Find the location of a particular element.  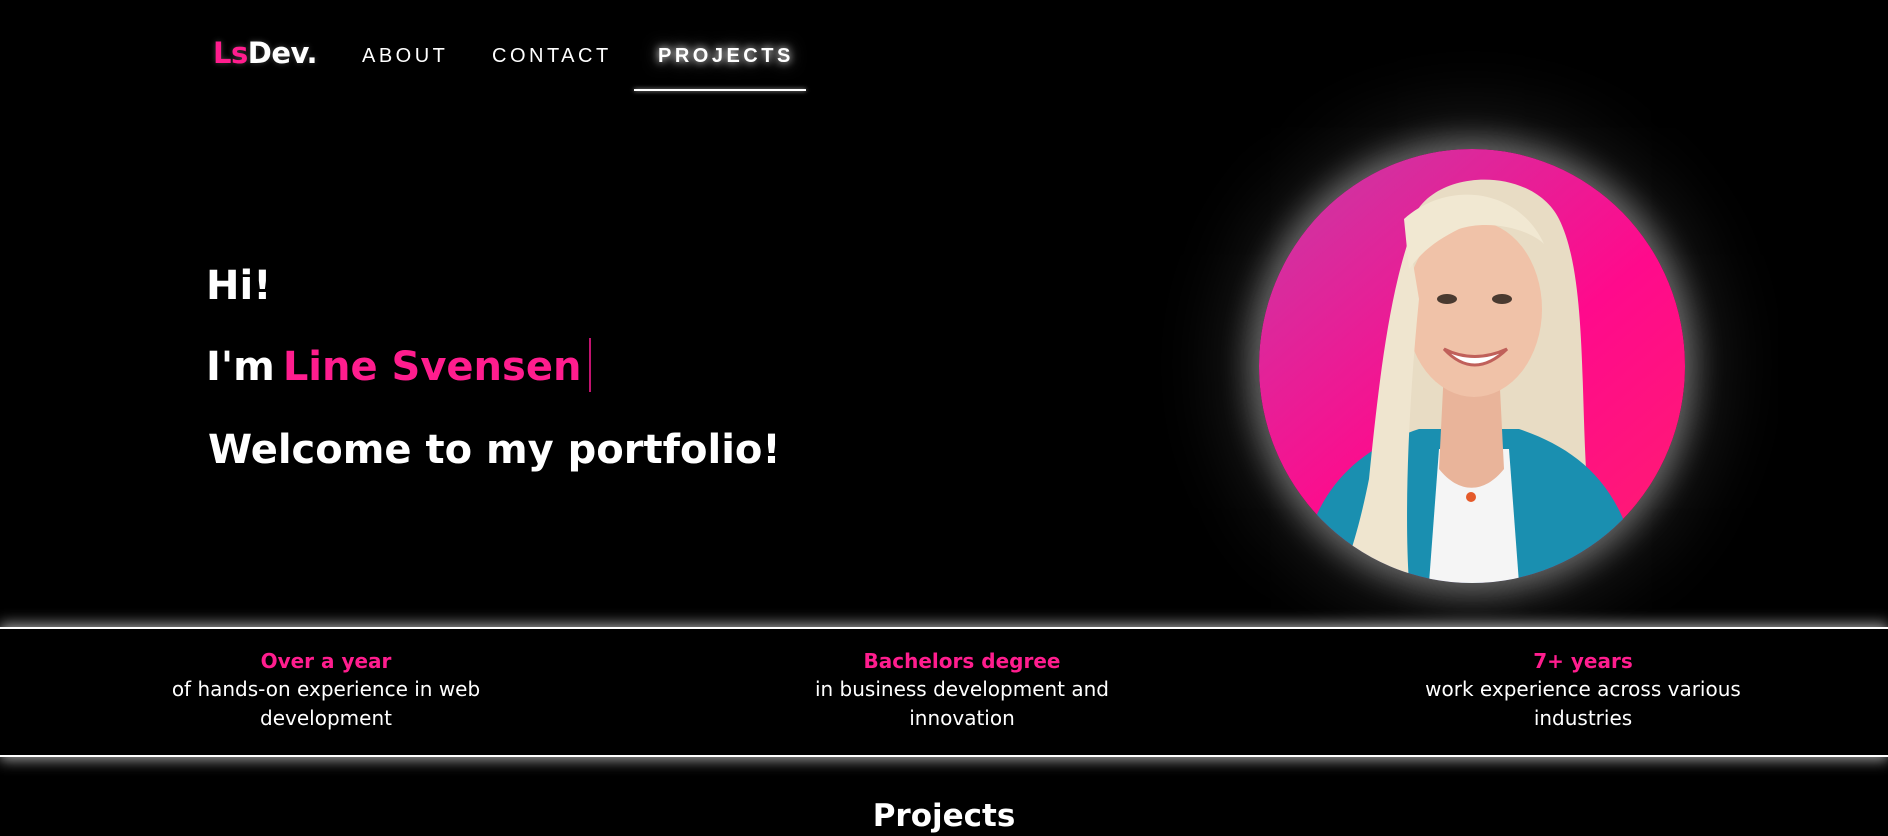

stat-description: in business development and innovation is located at coordinates (962, 703).